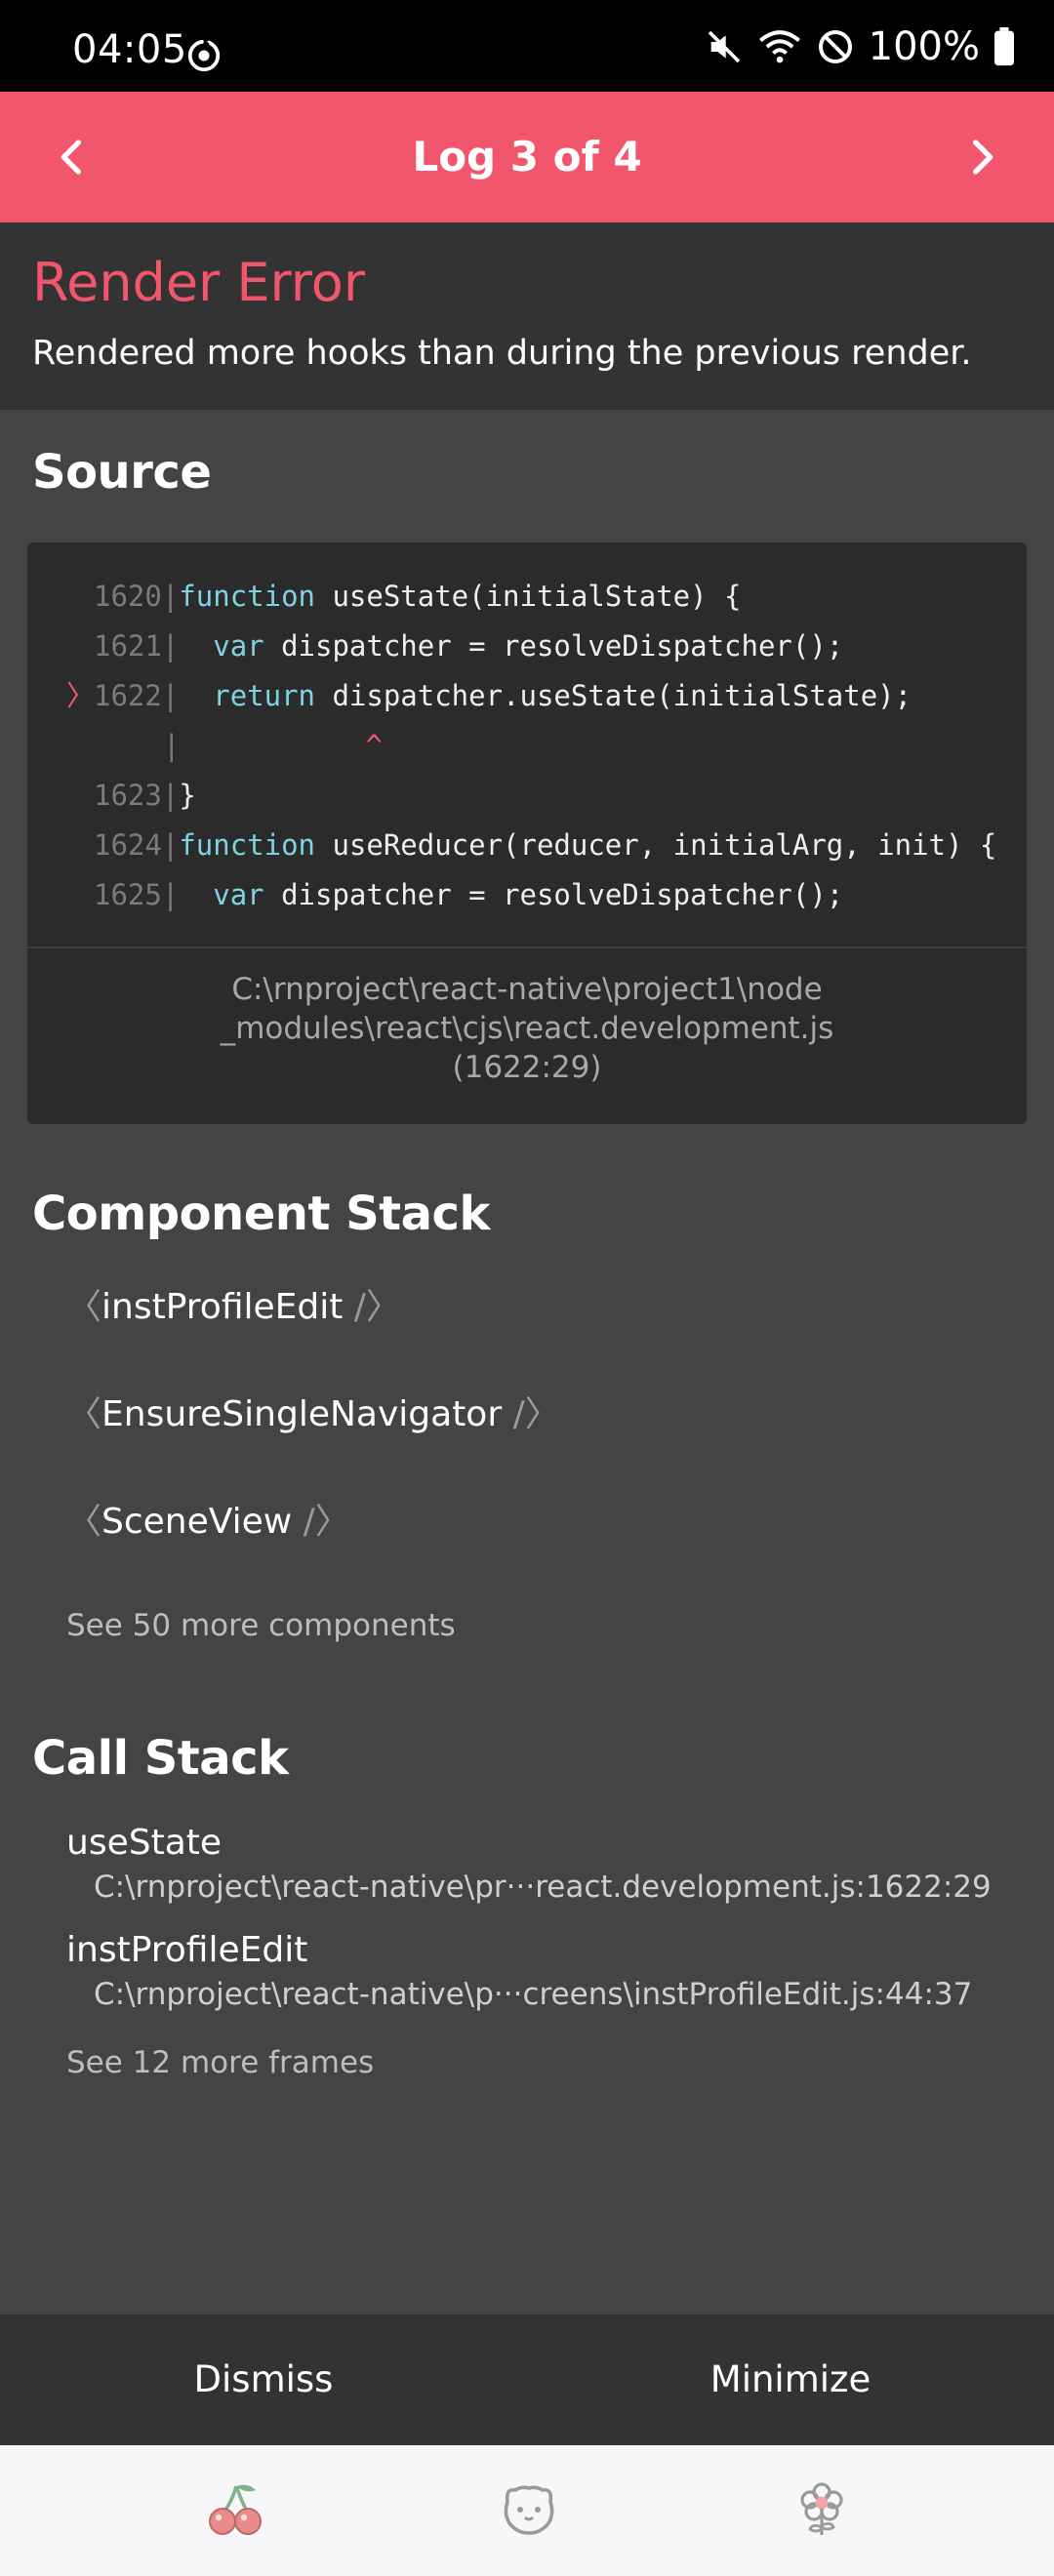 The height and width of the screenshot is (2576, 1054). Describe the element at coordinates (122, 472) in the screenshot. I see `source-heading: Source` at that location.